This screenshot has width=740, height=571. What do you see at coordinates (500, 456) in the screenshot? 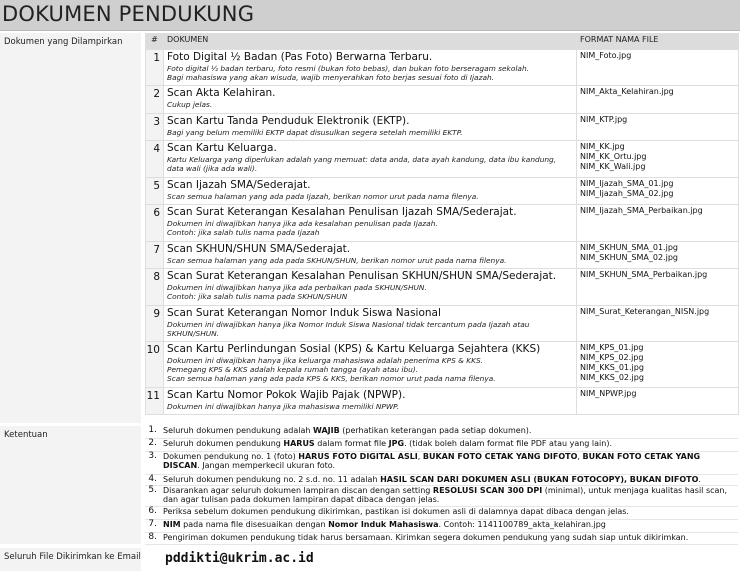
I see `rule-emphasis: BUKAN FOTO CETAK YANG DIFOTO` at bounding box center [500, 456].